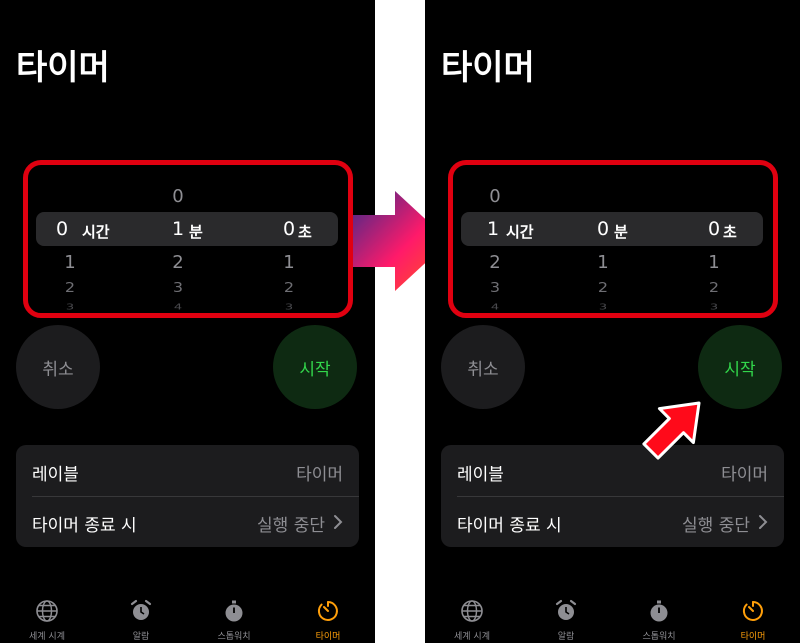  Describe the element at coordinates (671, 430) in the screenshot. I see `pointer-arrow-icon` at that location.